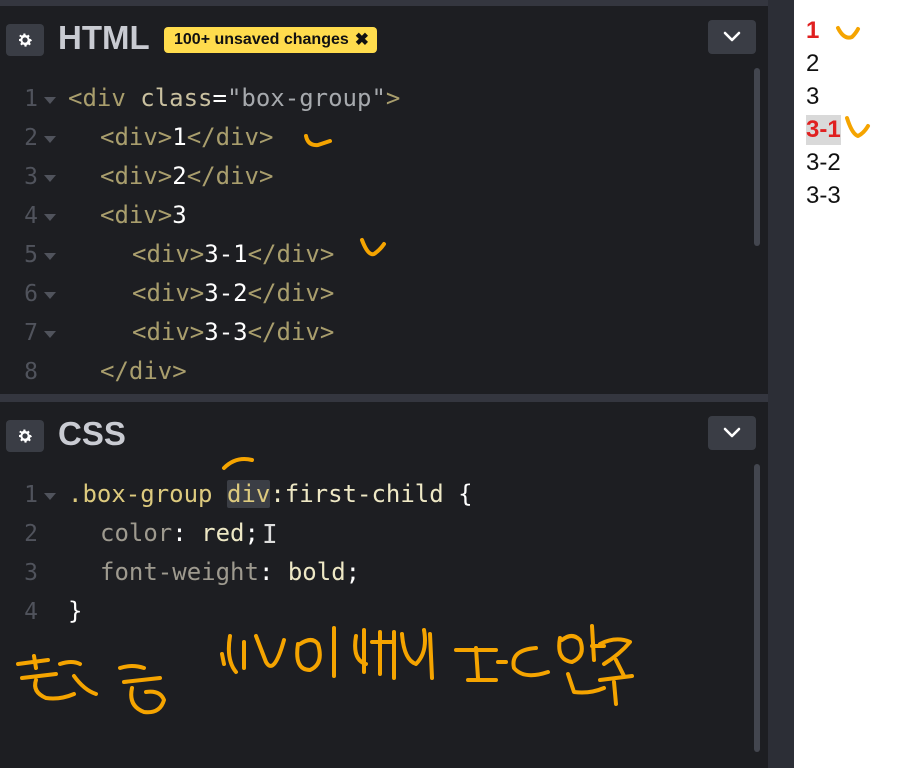  What do you see at coordinates (230, 572) in the screenshot?
I see `code-text: font-weight: bold;` at bounding box center [230, 572].